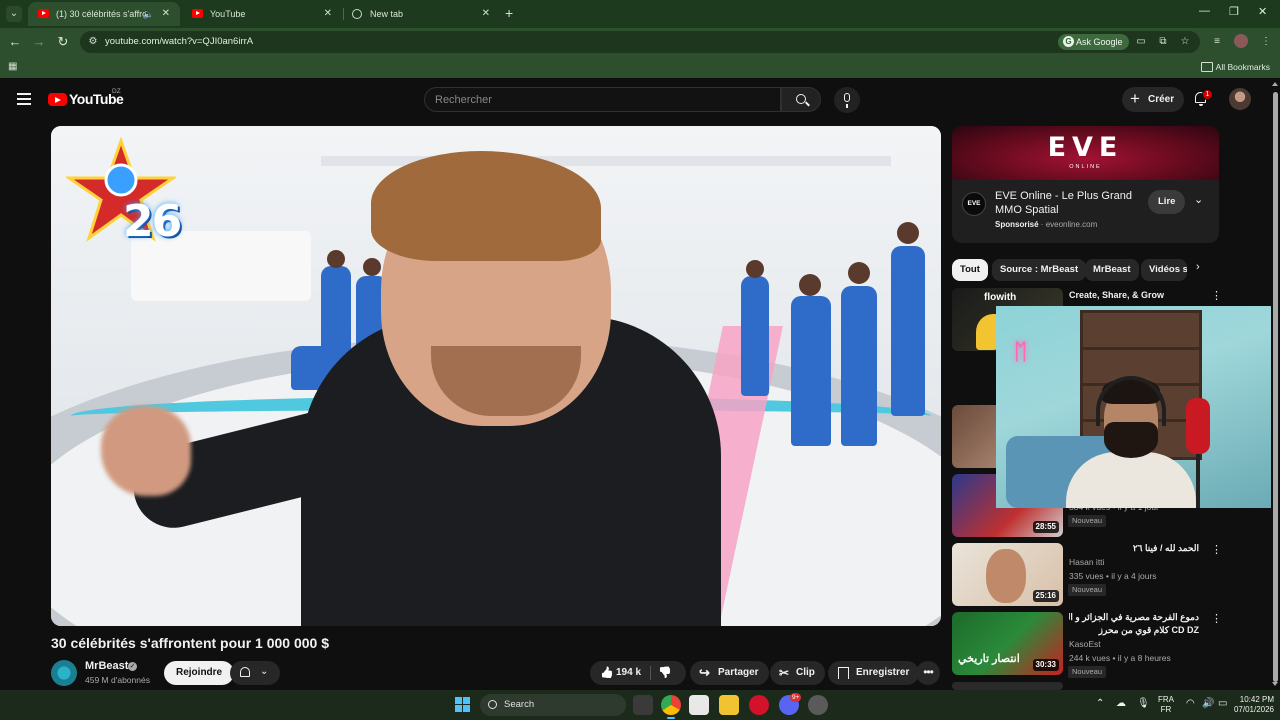 The height and width of the screenshot is (720, 1280). Describe the element at coordinates (509, 13) in the screenshot. I see `new-tab-button: +` at that location.